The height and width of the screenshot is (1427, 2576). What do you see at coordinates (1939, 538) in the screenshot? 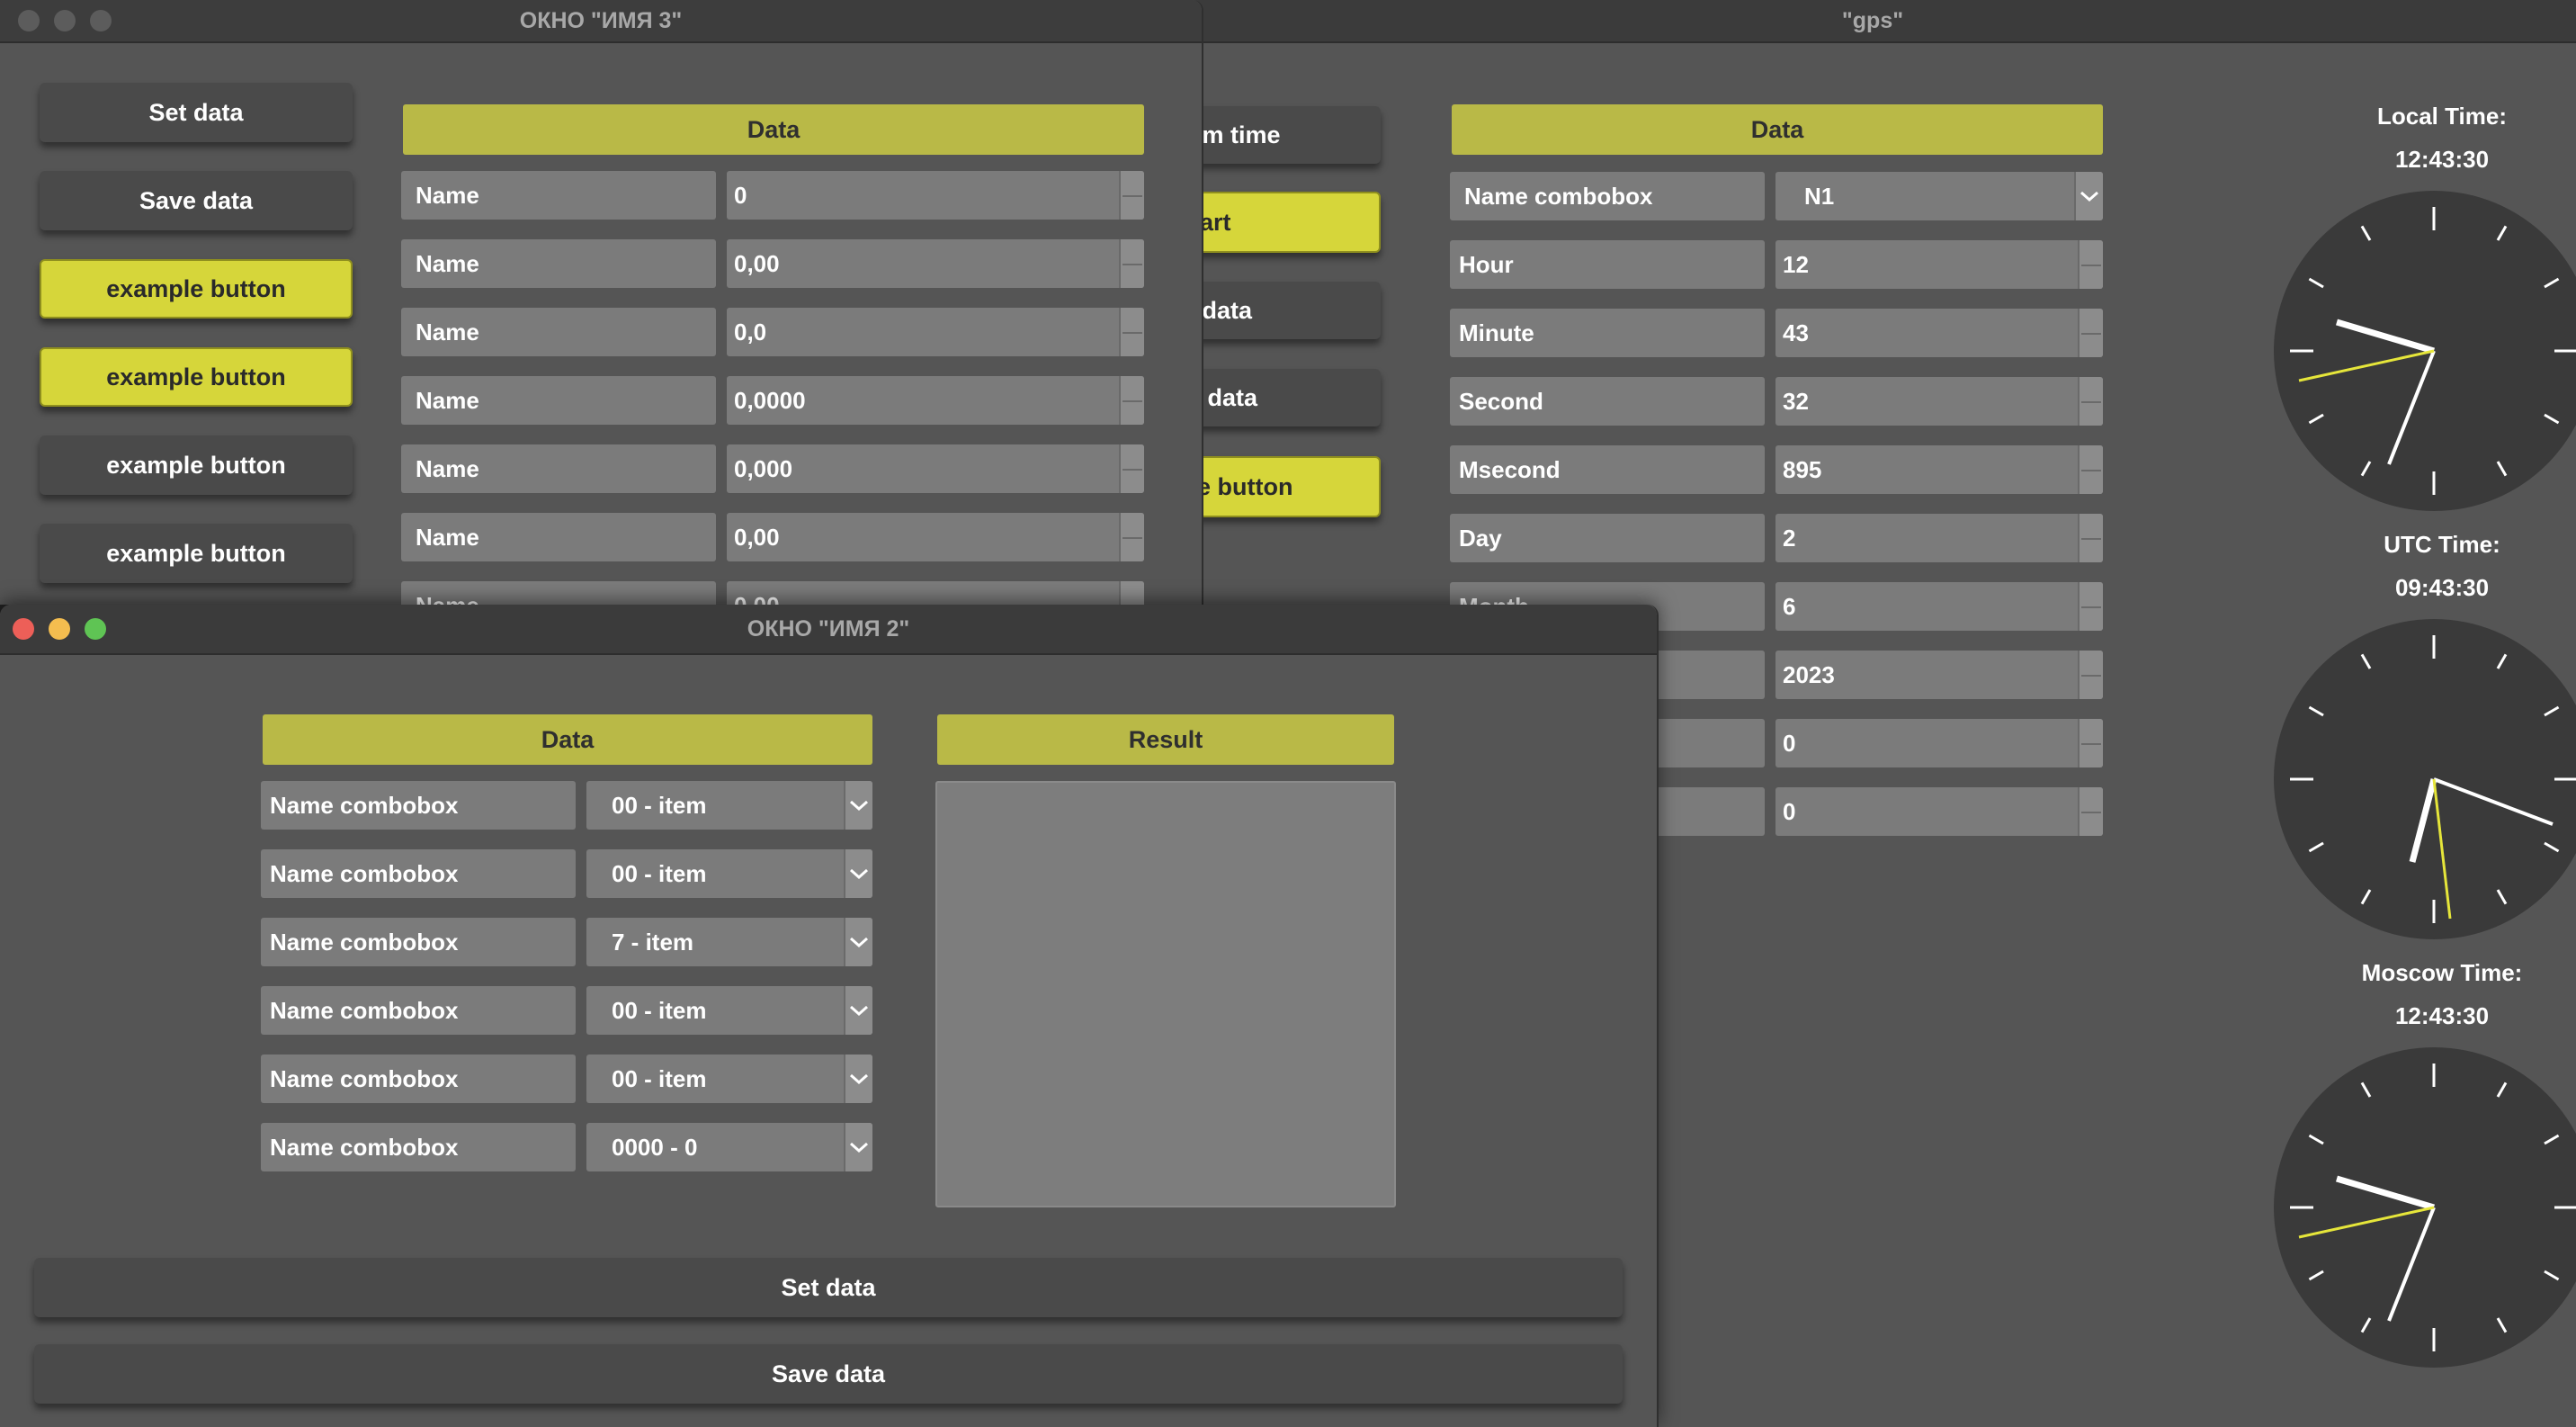
I see `gps-value-spinbox: 2` at bounding box center [1939, 538].